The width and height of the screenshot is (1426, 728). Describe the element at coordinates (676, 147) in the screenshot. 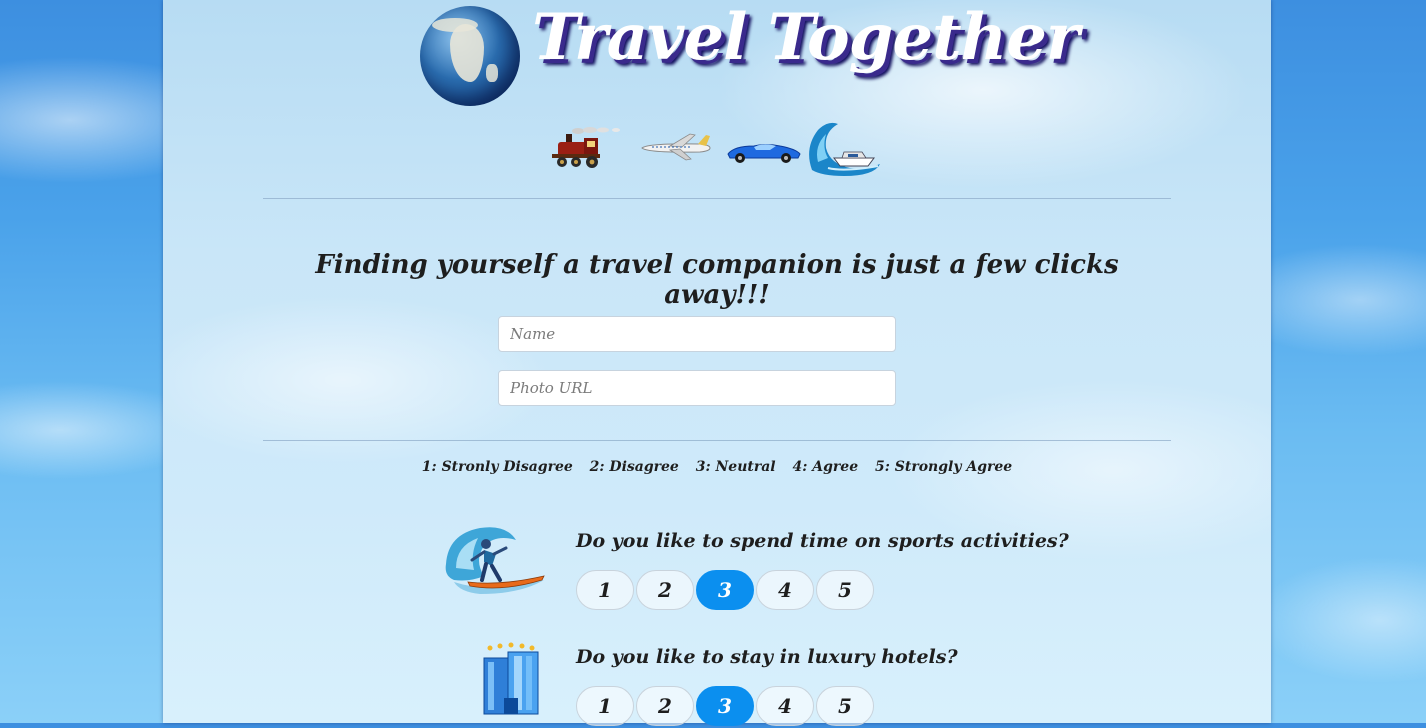

I see `airplane-icon` at that location.